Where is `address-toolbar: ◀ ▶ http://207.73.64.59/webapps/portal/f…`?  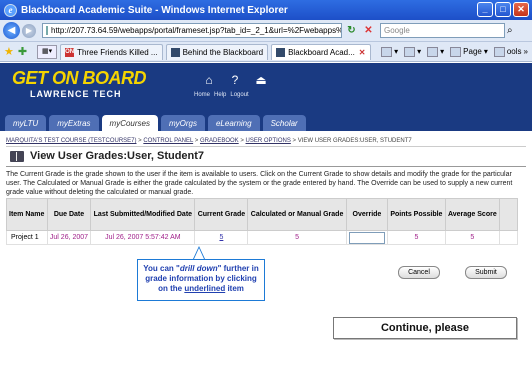 address-toolbar: ◀ ▶ http://207.73.64.59/webapps/portal/f… is located at coordinates (266, 31).